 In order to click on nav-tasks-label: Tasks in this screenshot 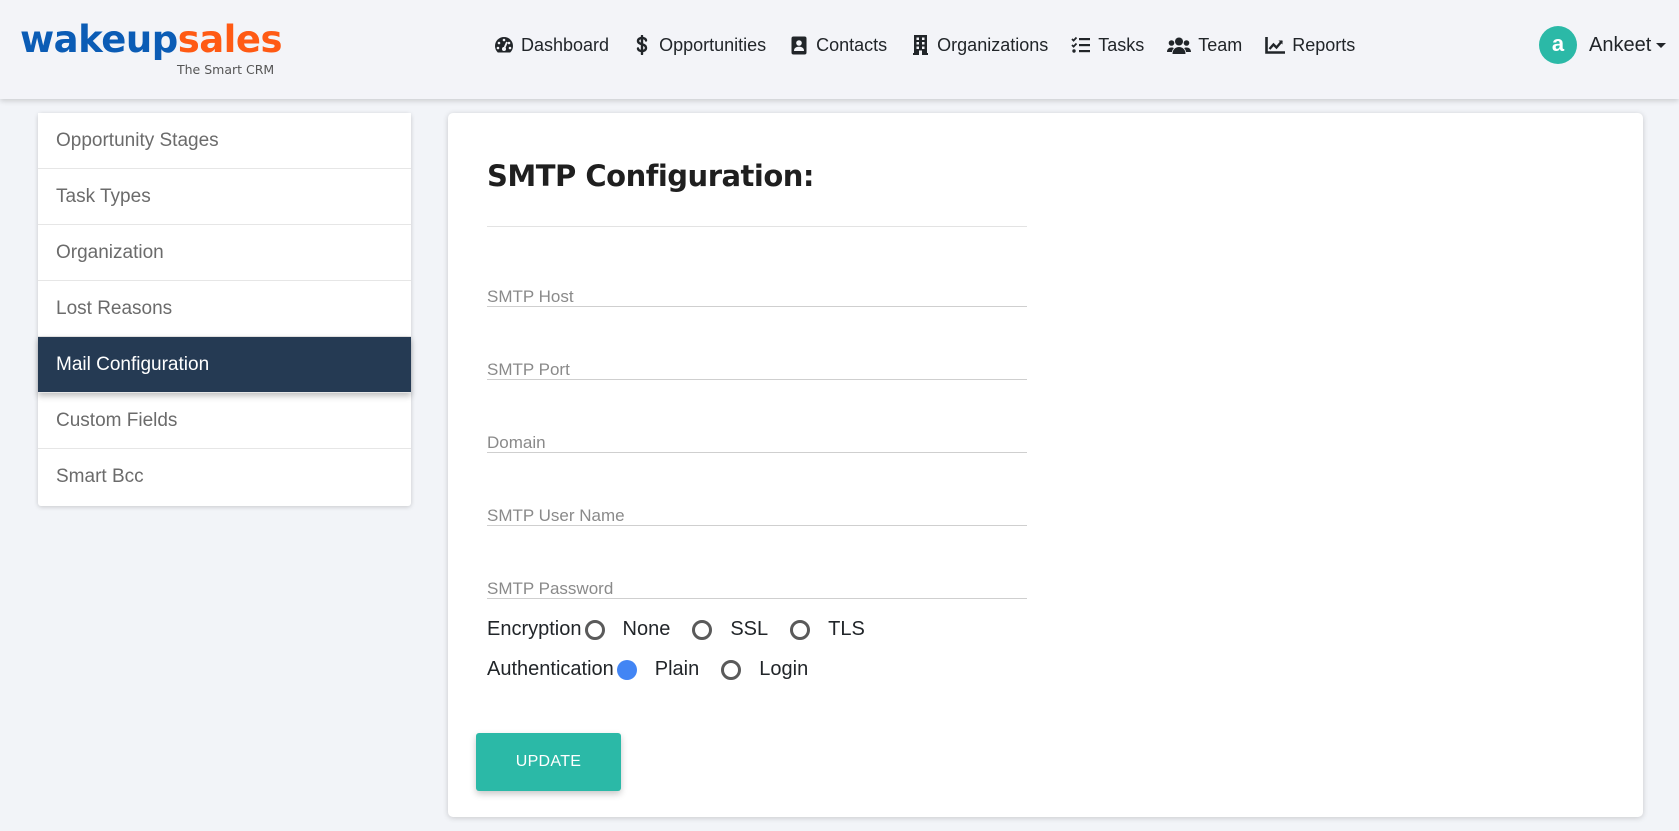, I will do `click(1121, 44)`.